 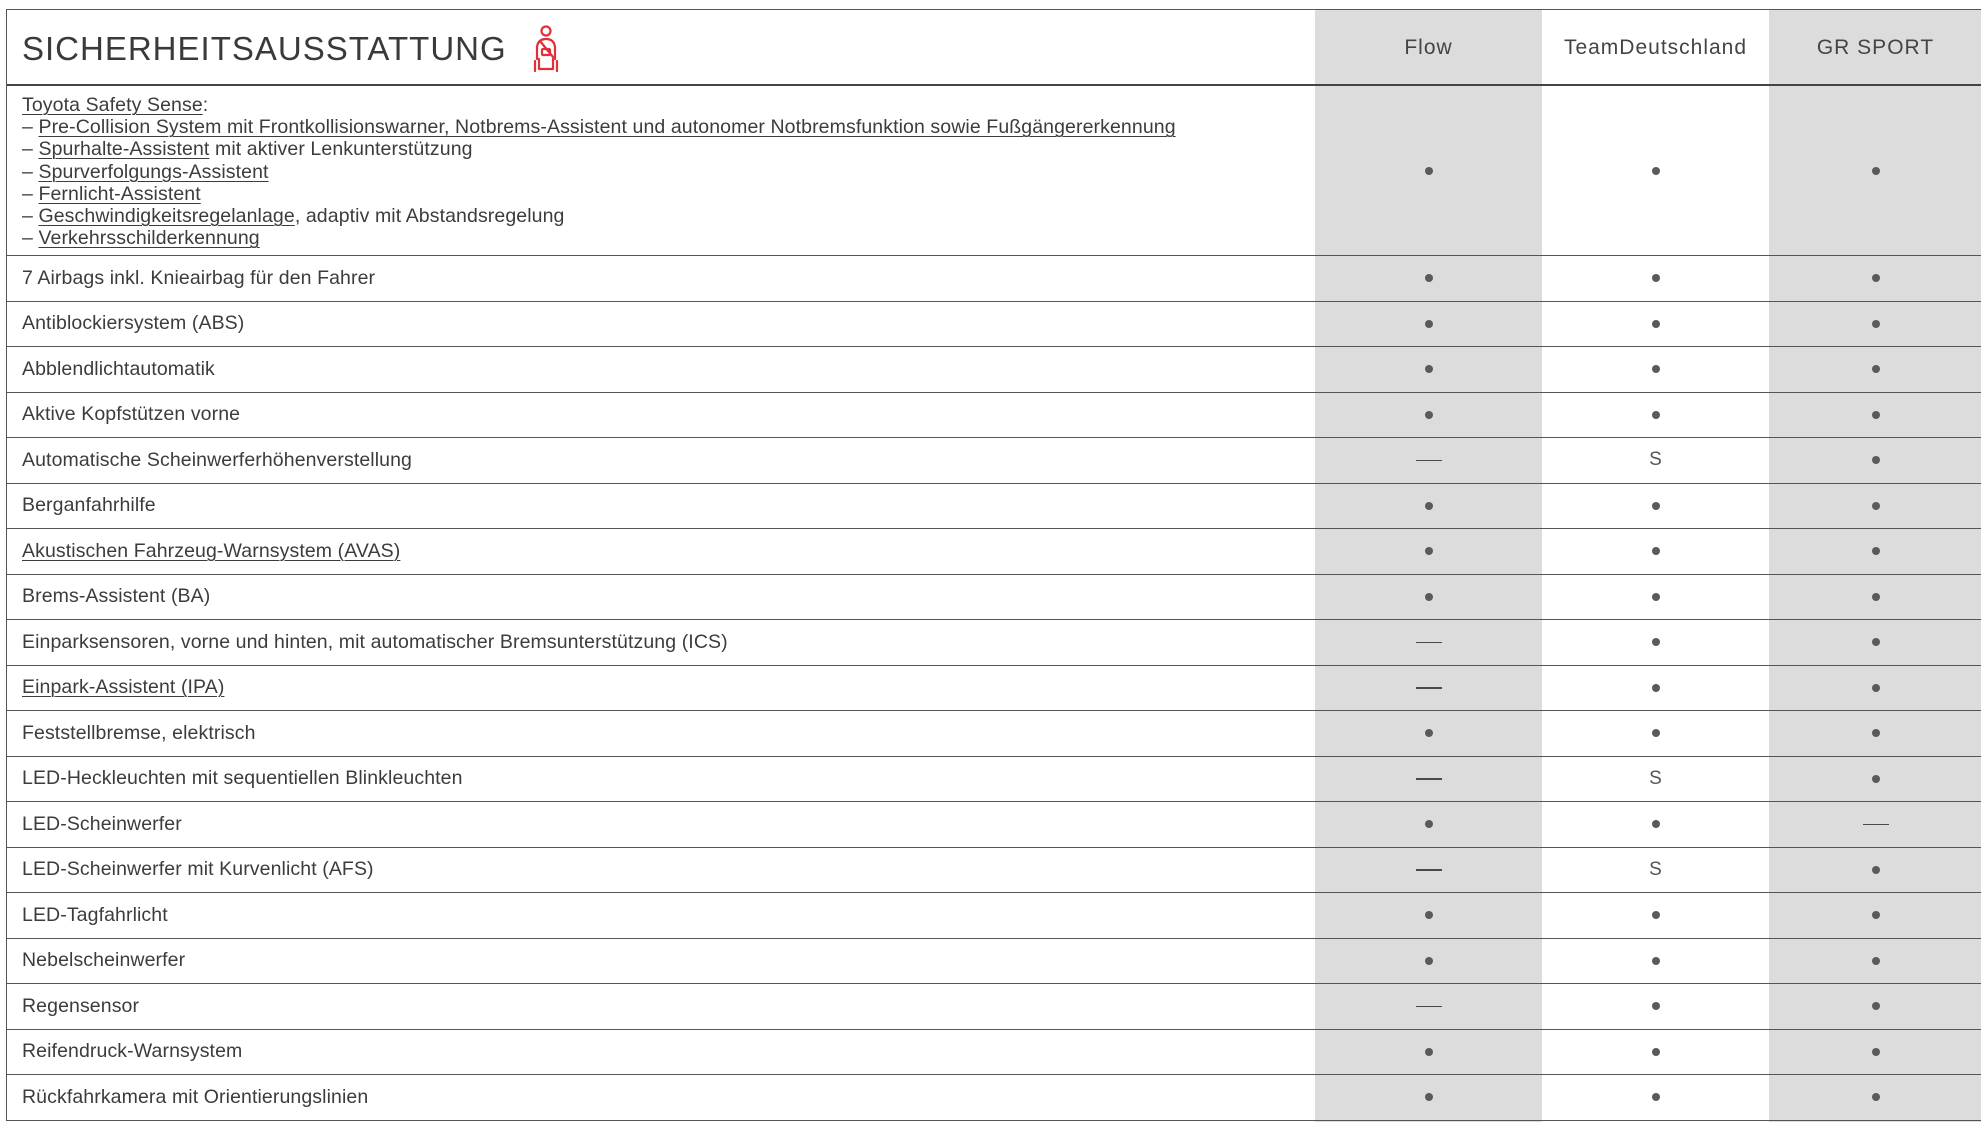 What do you see at coordinates (994, 597) in the screenshot?
I see `table-row: Brems-Assistent (BA)` at bounding box center [994, 597].